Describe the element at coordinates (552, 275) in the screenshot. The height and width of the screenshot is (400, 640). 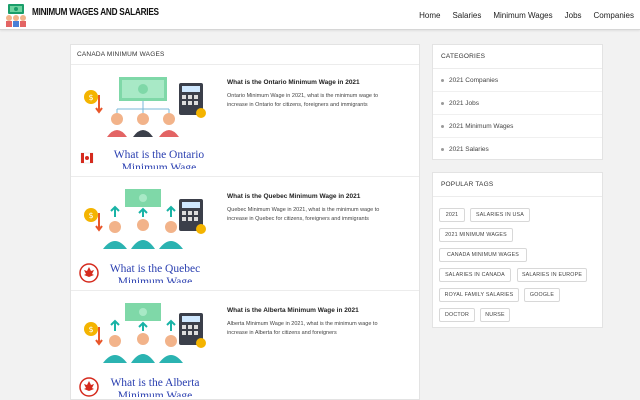
I see `tag-link: SALARIES IN EUROPE` at that location.